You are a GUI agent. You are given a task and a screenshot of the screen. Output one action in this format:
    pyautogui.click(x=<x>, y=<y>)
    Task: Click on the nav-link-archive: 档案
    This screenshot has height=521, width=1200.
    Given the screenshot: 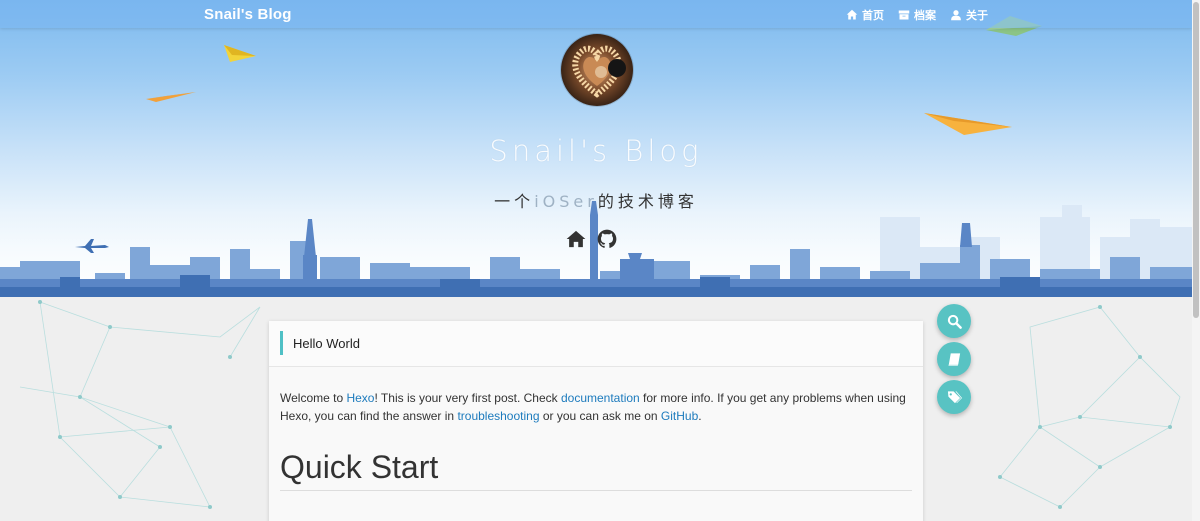 What is the action you would take?
    pyautogui.click(x=917, y=15)
    